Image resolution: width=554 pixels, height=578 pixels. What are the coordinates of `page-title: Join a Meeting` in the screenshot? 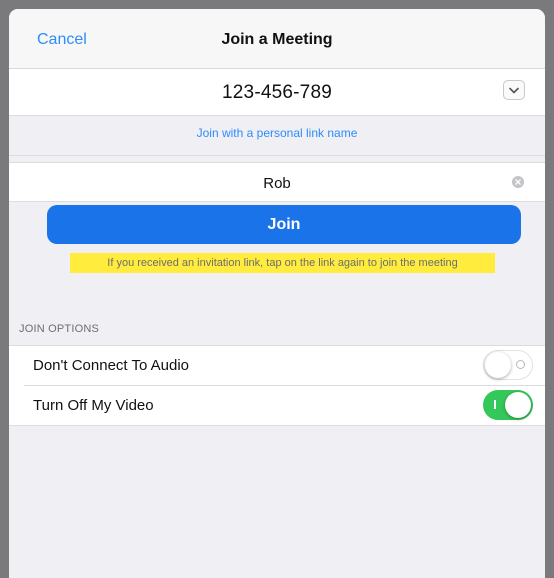 It's located at (277, 39).